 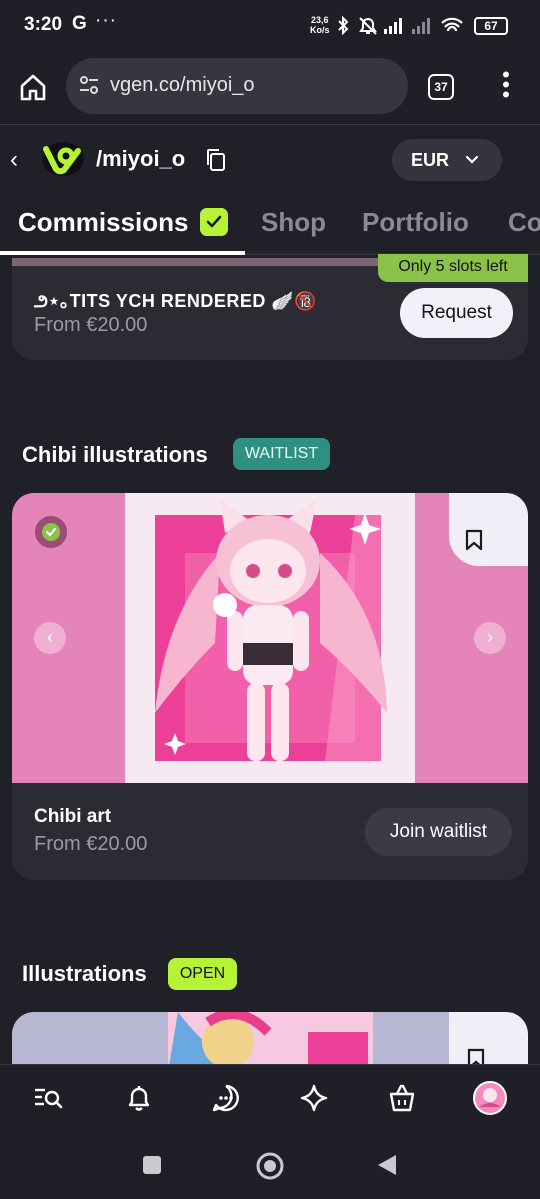 I want to click on tab-commissions: Commissions, so click(x=103, y=222).